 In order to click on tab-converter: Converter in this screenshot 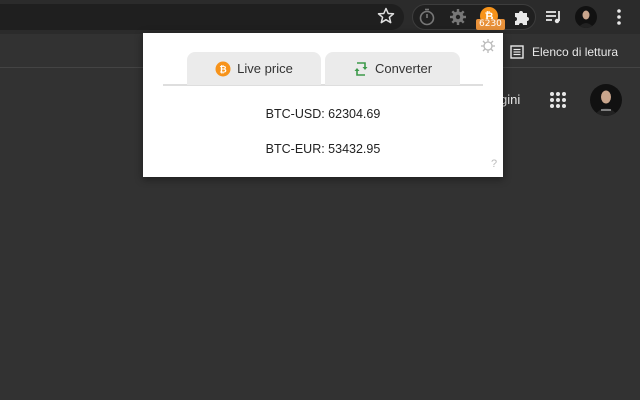, I will do `click(392, 68)`.